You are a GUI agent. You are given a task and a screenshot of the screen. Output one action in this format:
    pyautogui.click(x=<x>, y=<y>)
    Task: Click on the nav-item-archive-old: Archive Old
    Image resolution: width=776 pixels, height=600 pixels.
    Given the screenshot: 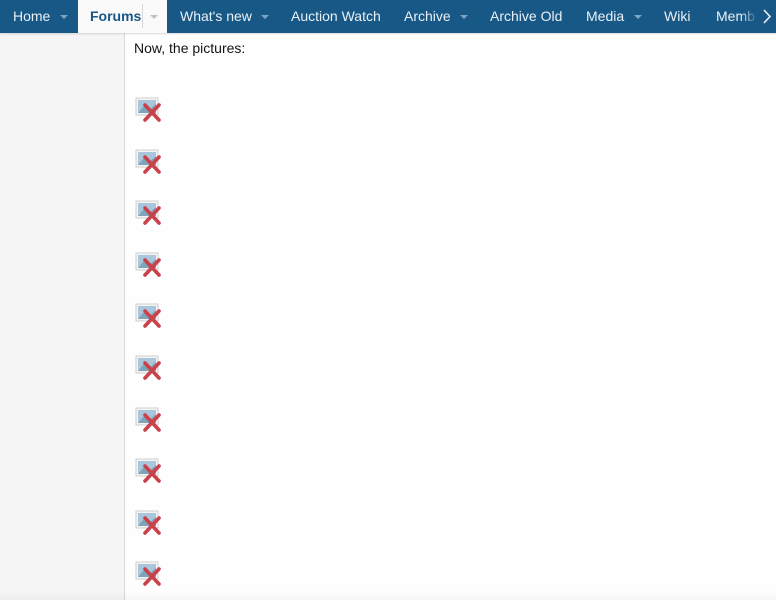 What is the action you would take?
    pyautogui.click(x=525, y=16)
    